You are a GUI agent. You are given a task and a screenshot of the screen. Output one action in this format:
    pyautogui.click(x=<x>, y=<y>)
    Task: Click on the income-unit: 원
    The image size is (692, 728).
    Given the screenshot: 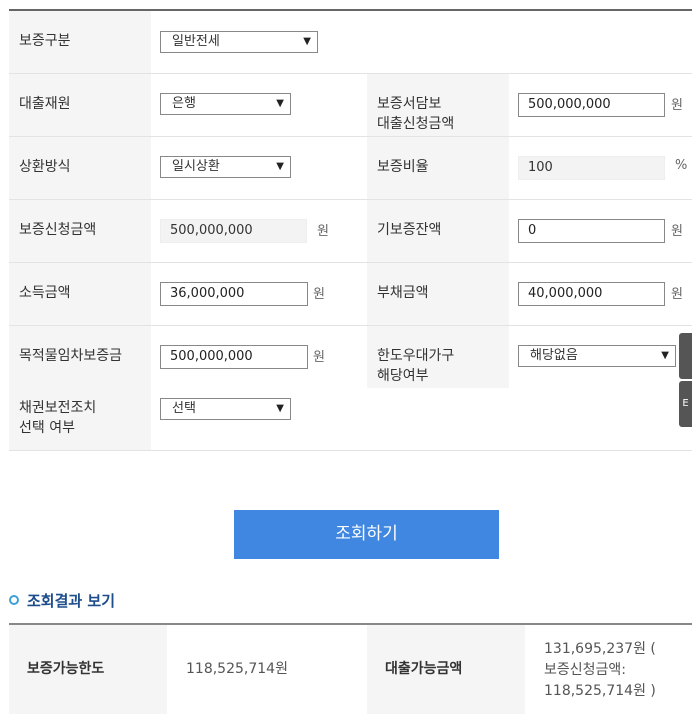 What is the action you would take?
    pyautogui.click(x=319, y=294)
    